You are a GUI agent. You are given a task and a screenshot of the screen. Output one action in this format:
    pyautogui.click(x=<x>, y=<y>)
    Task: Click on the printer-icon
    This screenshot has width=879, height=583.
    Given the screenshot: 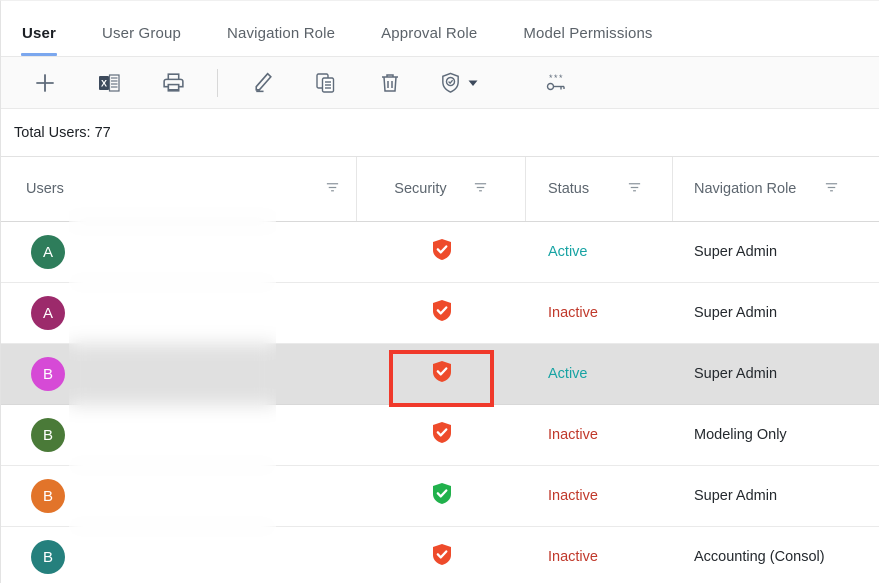 What is the action you would take?
    pyautogui.click(x=173, y=82)
    